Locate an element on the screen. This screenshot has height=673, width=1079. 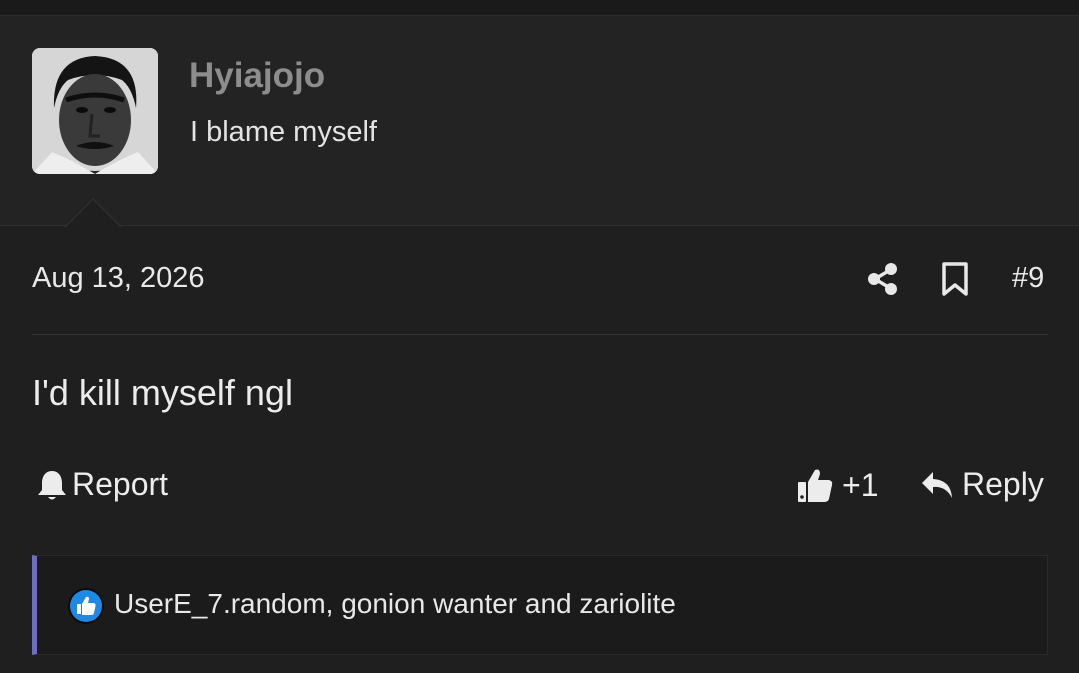
bell-icon is located at coordinates (52, 484).